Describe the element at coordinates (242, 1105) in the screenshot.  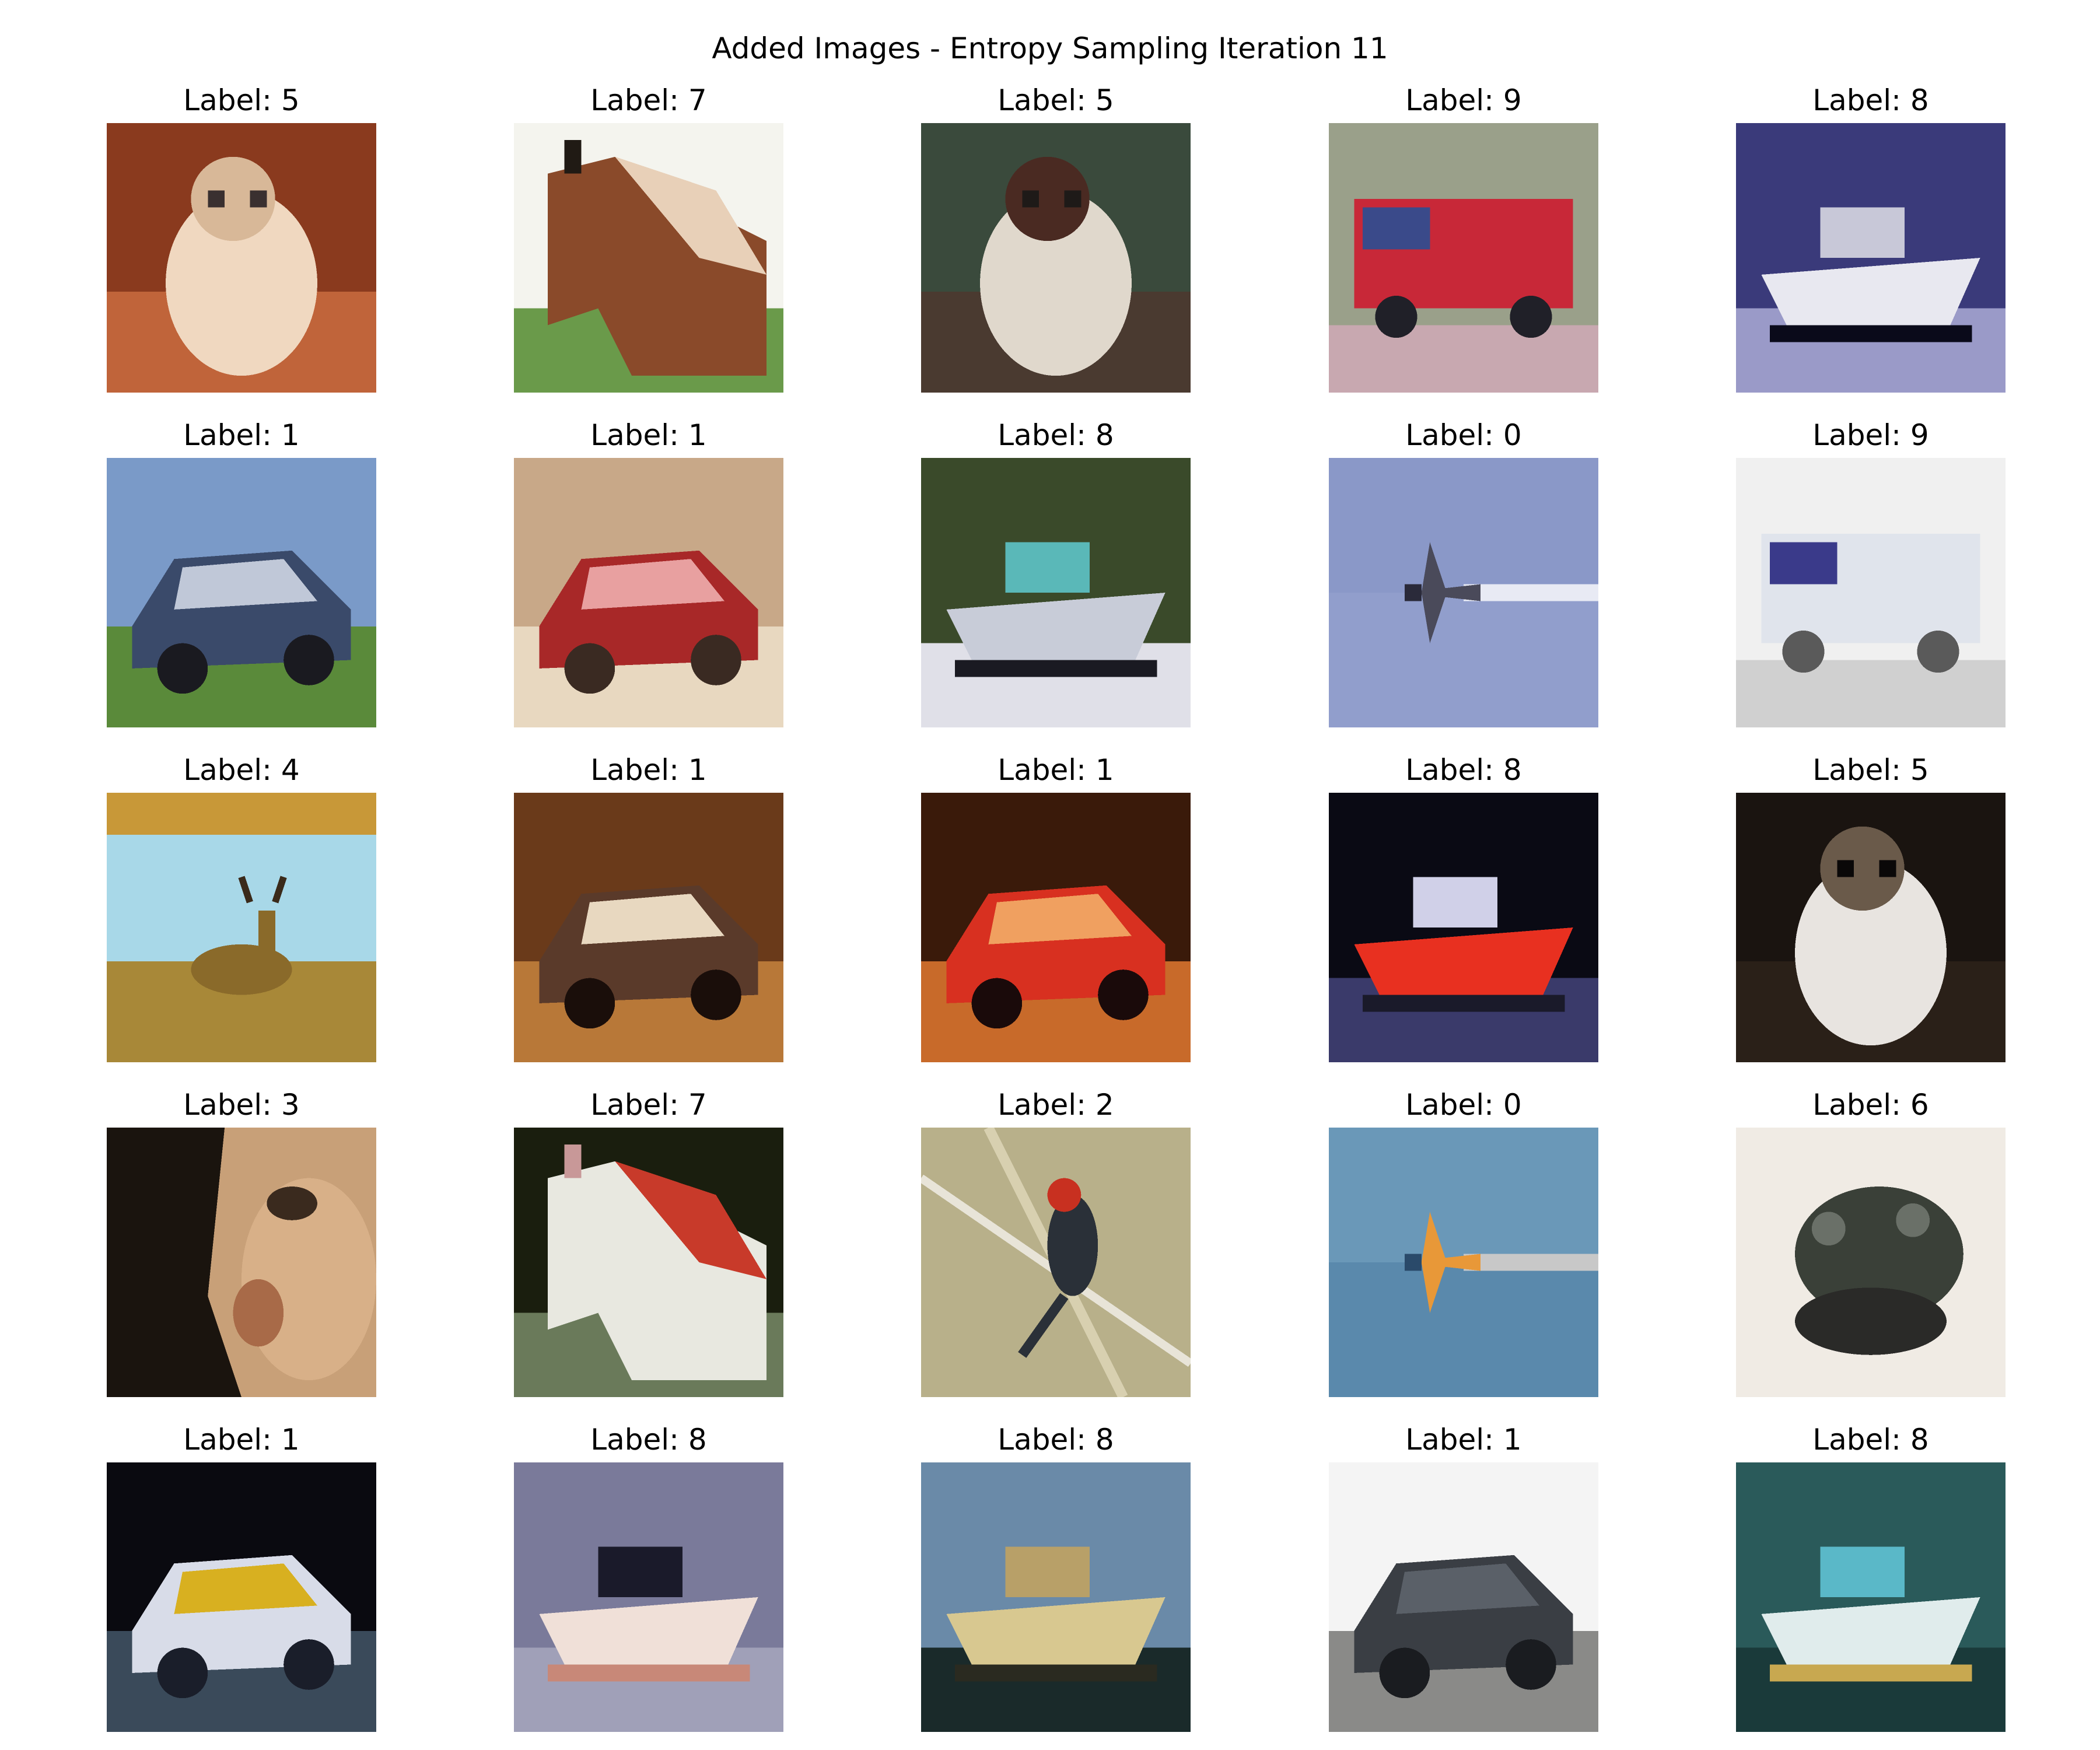
I see `image-label: Label: 3` at that location.